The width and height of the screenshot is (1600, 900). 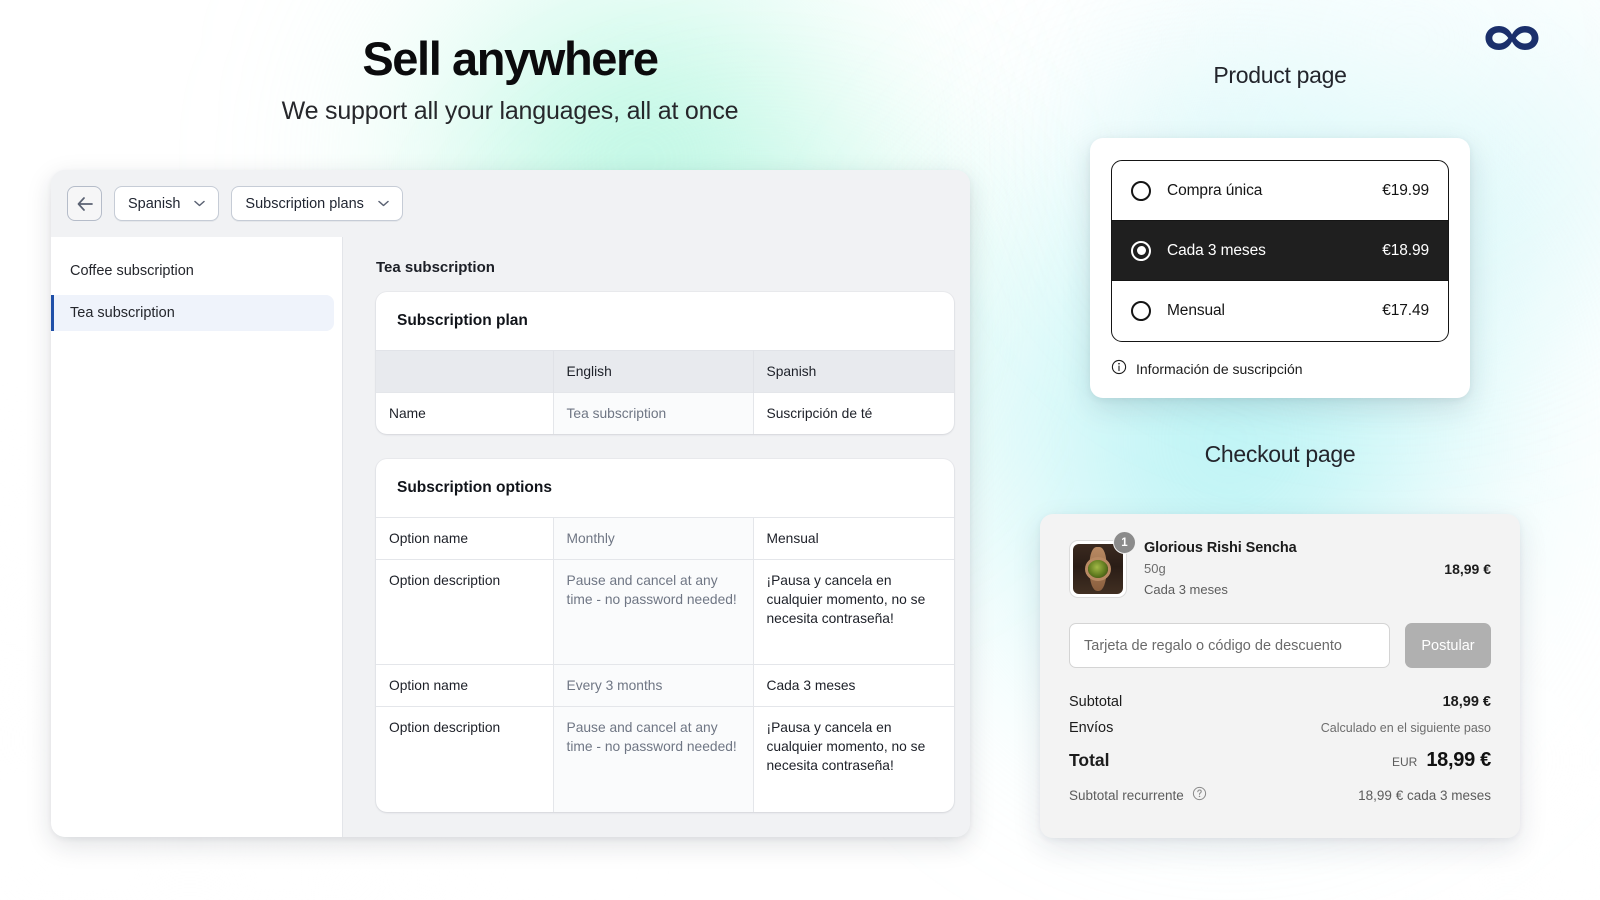 What do you see at coordinates (1155, 568) in the screenshot?
I see `line-item-variant: 50g` at bounding box center [1155, 568].